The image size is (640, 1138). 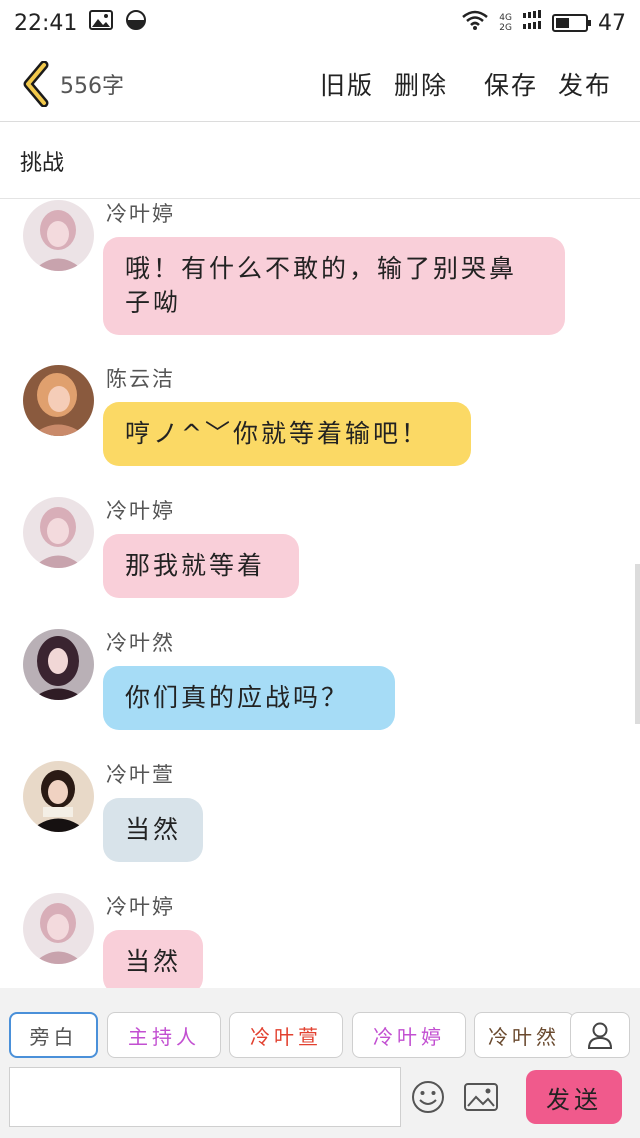 What do you see at coordinates (511, 84) in the screenshot?
I see `save-button: 保存` at bounding box center [511, 84].